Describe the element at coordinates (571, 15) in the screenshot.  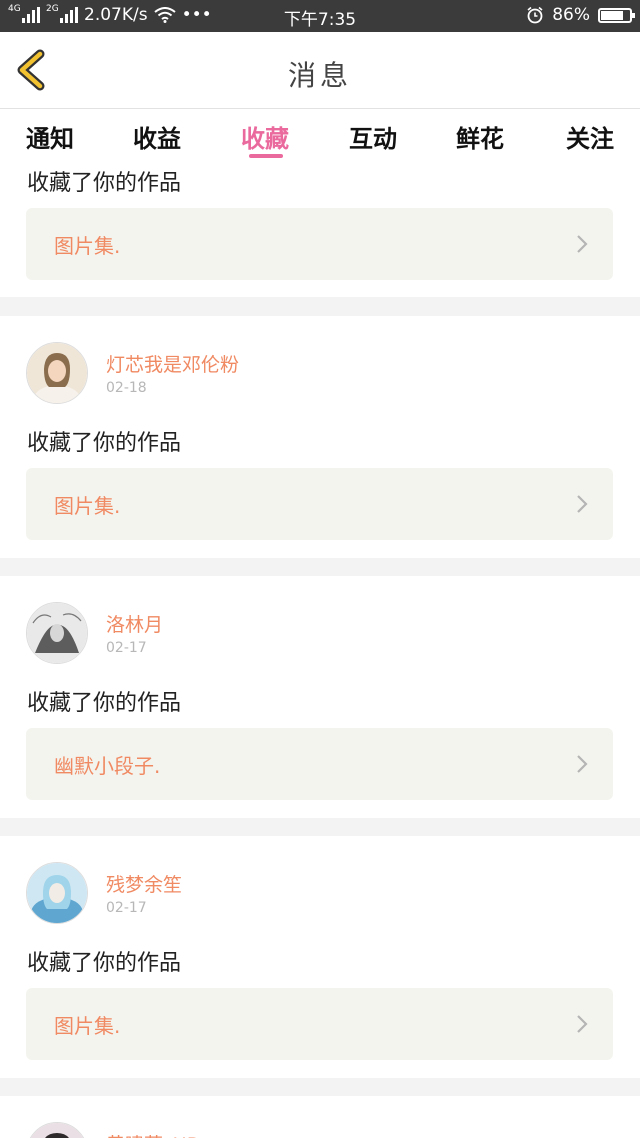
I see `battery-percent: 86%` at that location.